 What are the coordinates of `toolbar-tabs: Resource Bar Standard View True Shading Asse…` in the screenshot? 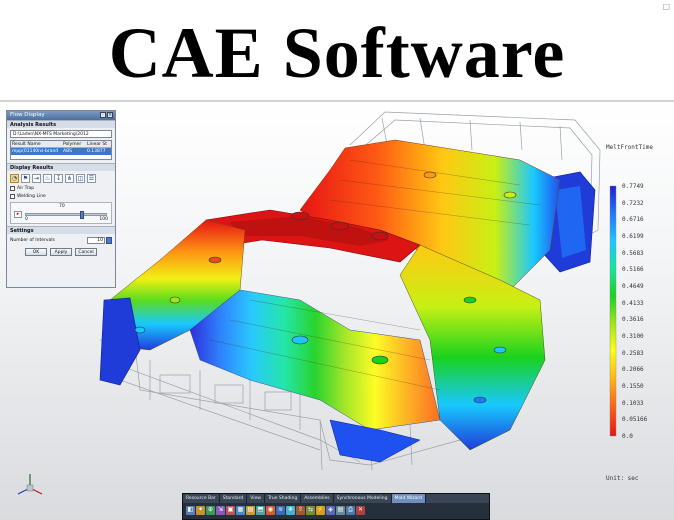 It's located at (336, 498).